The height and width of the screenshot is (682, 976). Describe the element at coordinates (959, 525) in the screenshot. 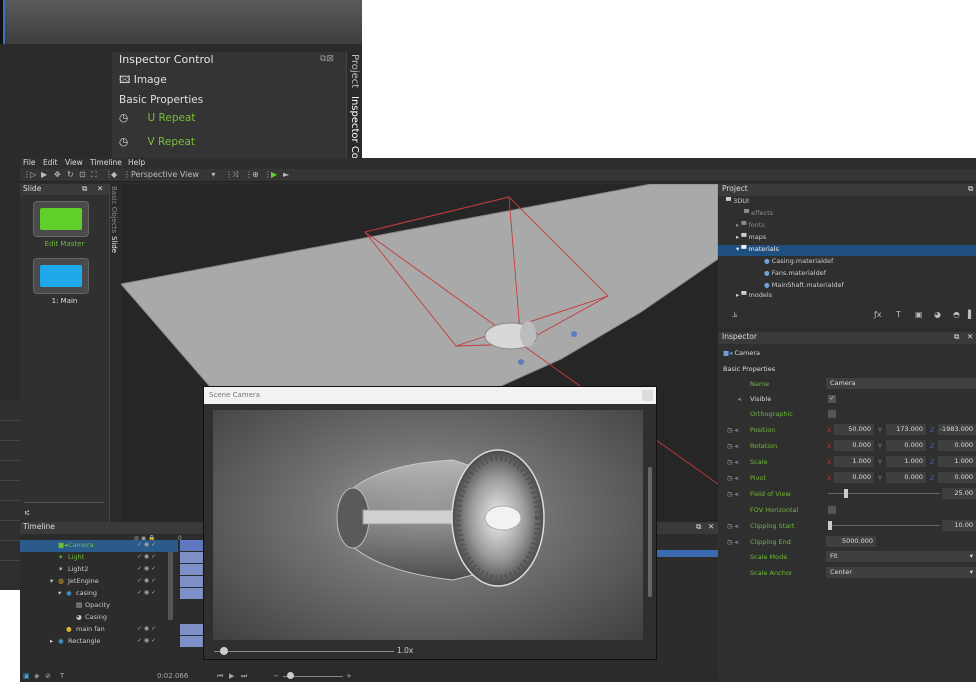

I see `clipping-start-field: 10.00` at that location.